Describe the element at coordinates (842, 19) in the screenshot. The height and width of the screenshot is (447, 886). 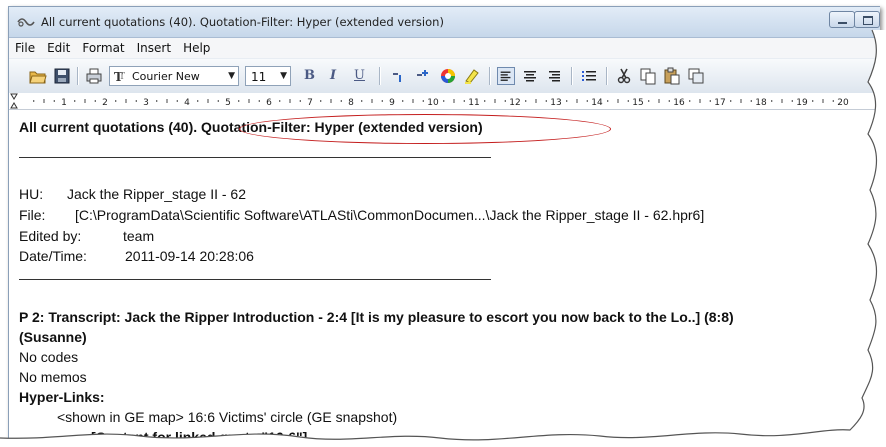
I see `minimize-button` at that location.